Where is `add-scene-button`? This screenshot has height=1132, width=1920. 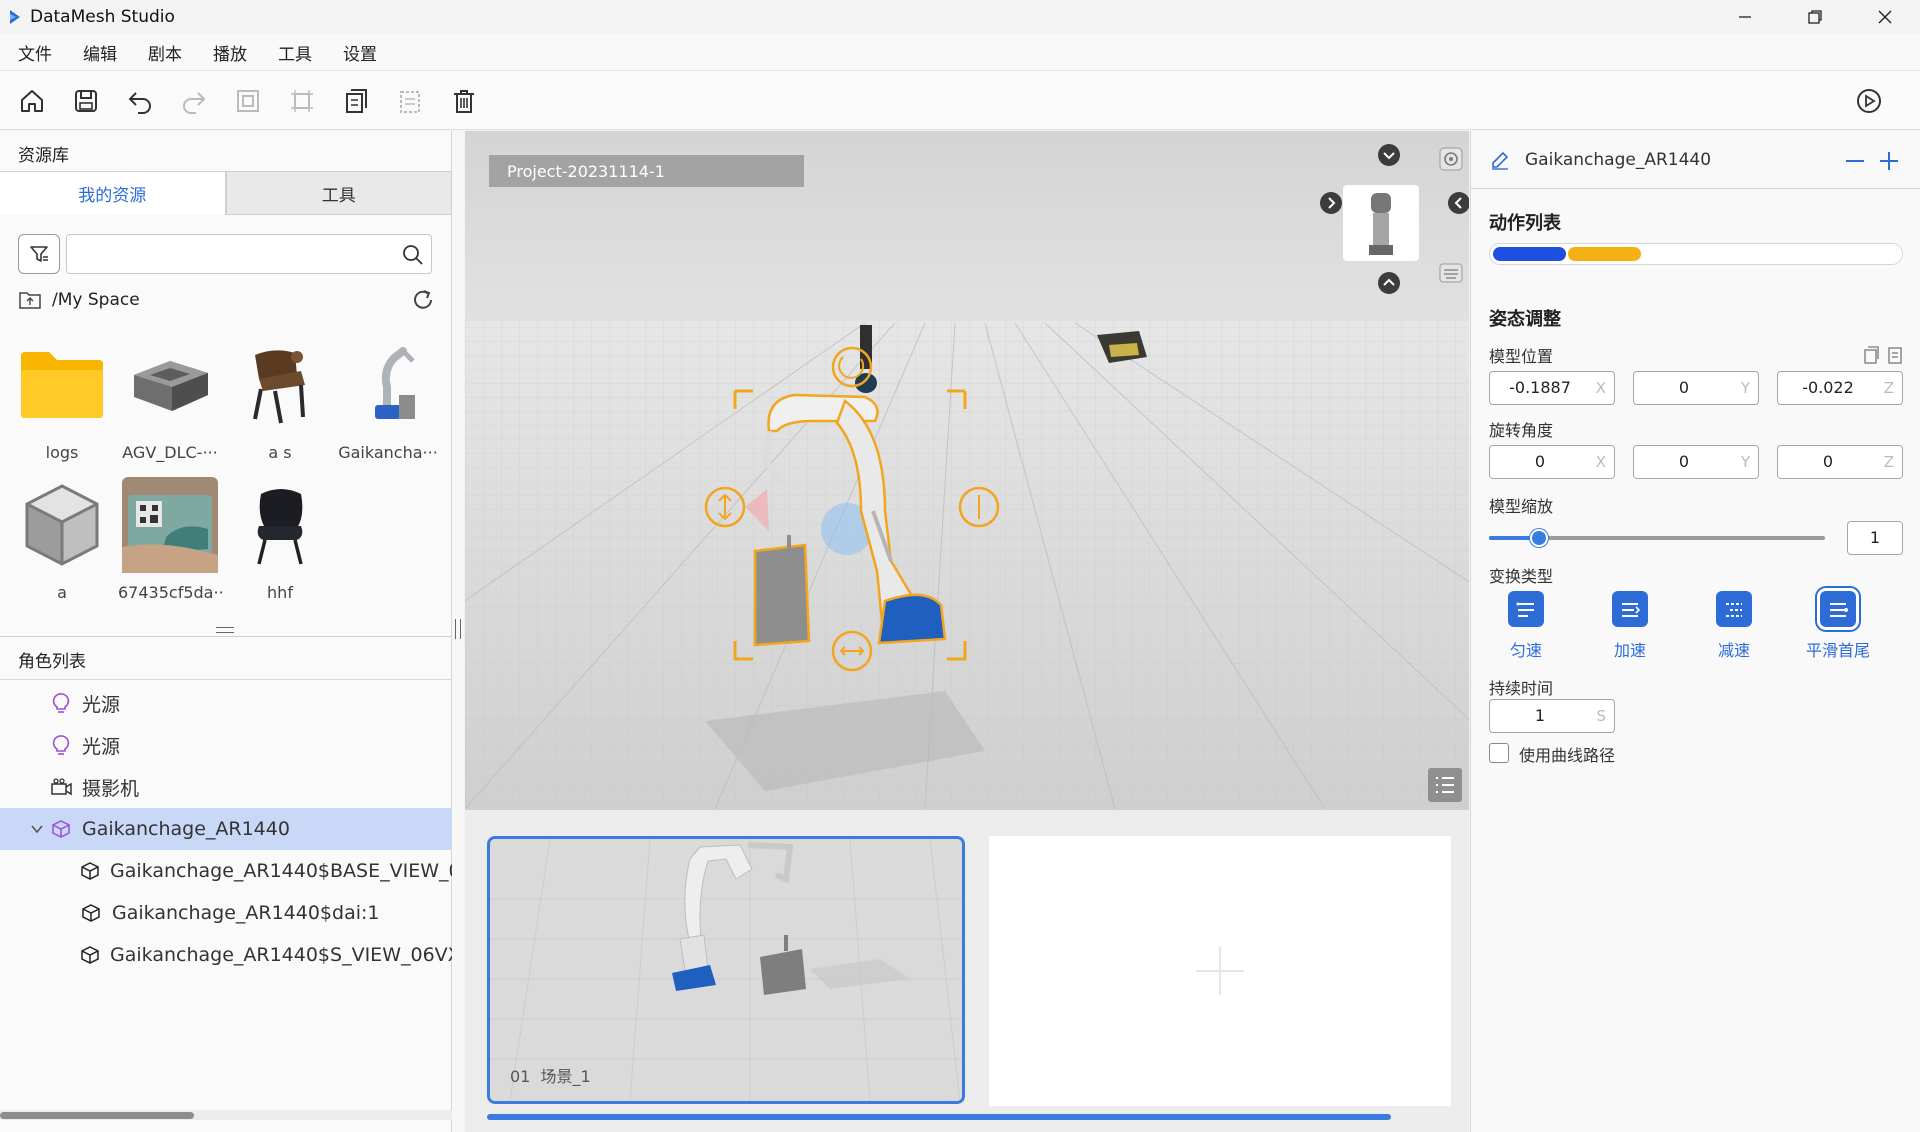
add-scene-button is located at coordinates (1220, 971).